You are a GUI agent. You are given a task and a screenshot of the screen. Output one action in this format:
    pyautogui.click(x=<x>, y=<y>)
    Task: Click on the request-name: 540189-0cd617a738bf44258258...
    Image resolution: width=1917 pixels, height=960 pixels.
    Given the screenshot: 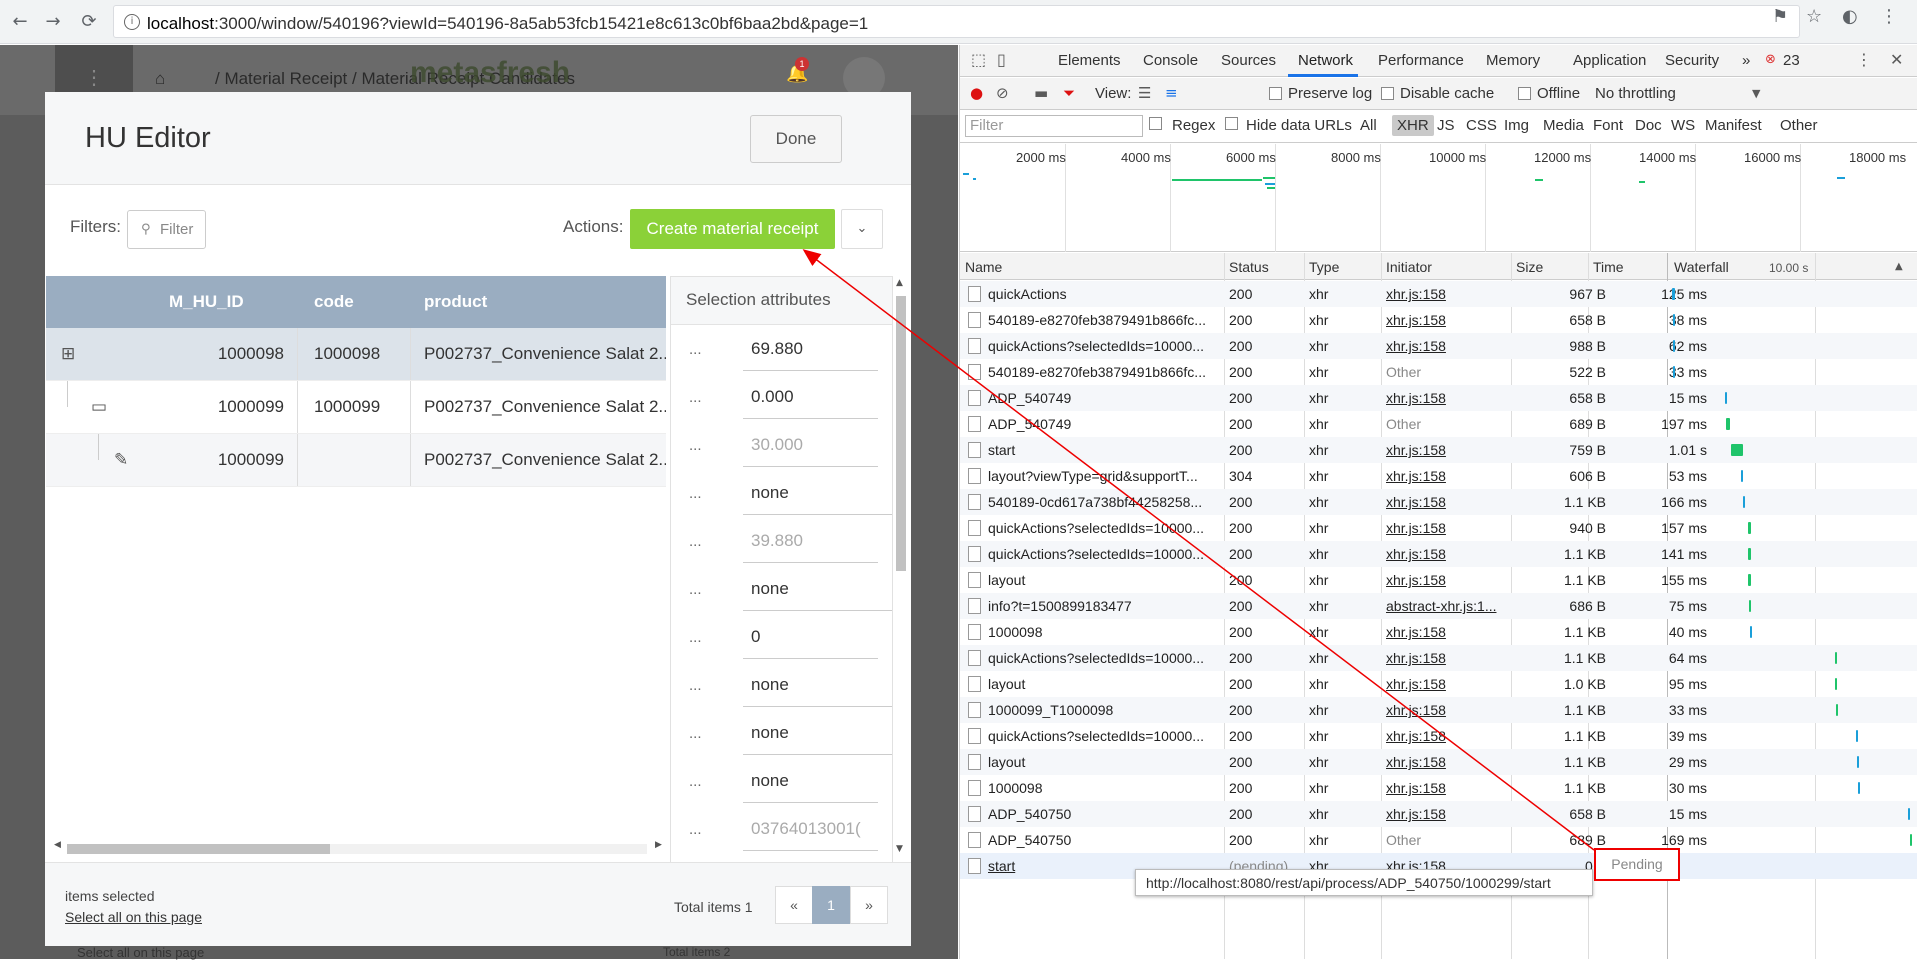 What is the action you would take?
    pyautogui.click(x=1103, y=502)
    